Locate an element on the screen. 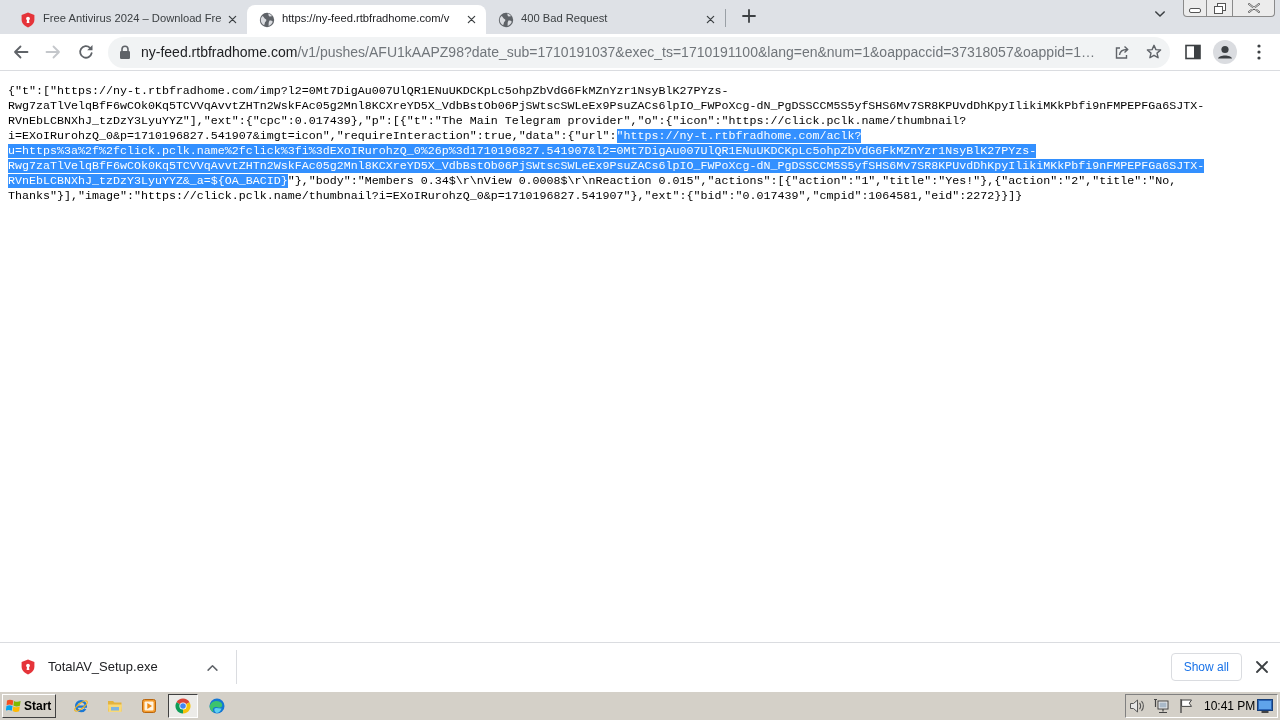 This screenshot has height=720, width=1280. restore-button is located at coordinates (1220, 8).